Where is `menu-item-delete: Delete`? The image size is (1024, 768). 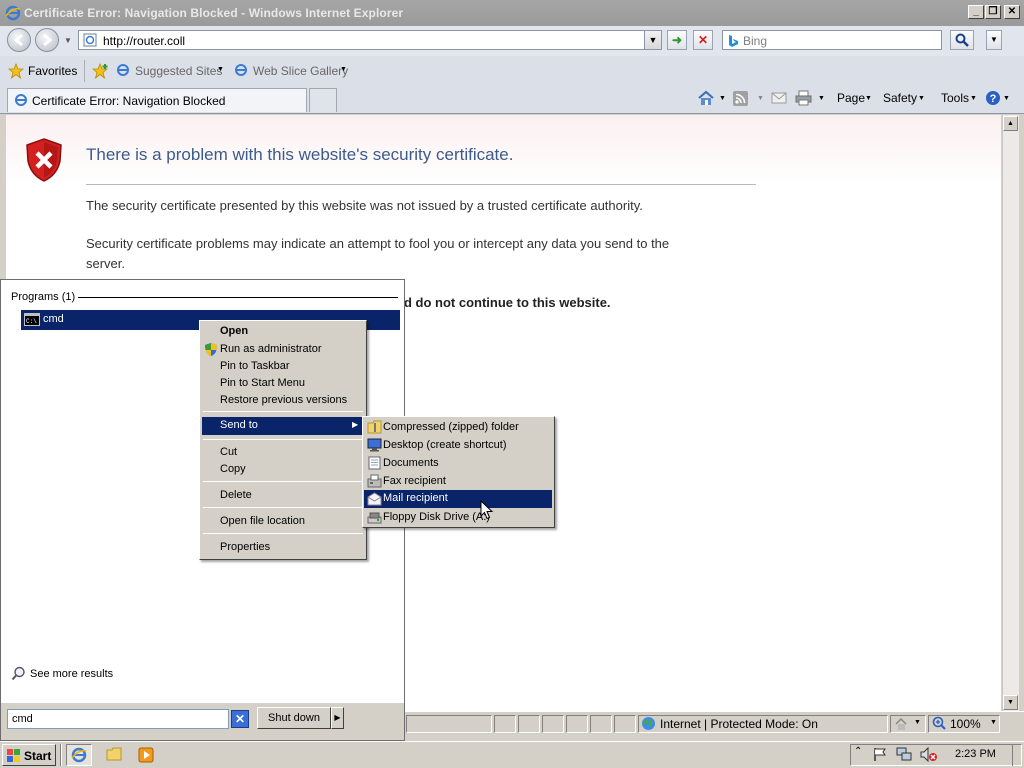
menu-item-delete: Delete is located at coordinates (236, 495).